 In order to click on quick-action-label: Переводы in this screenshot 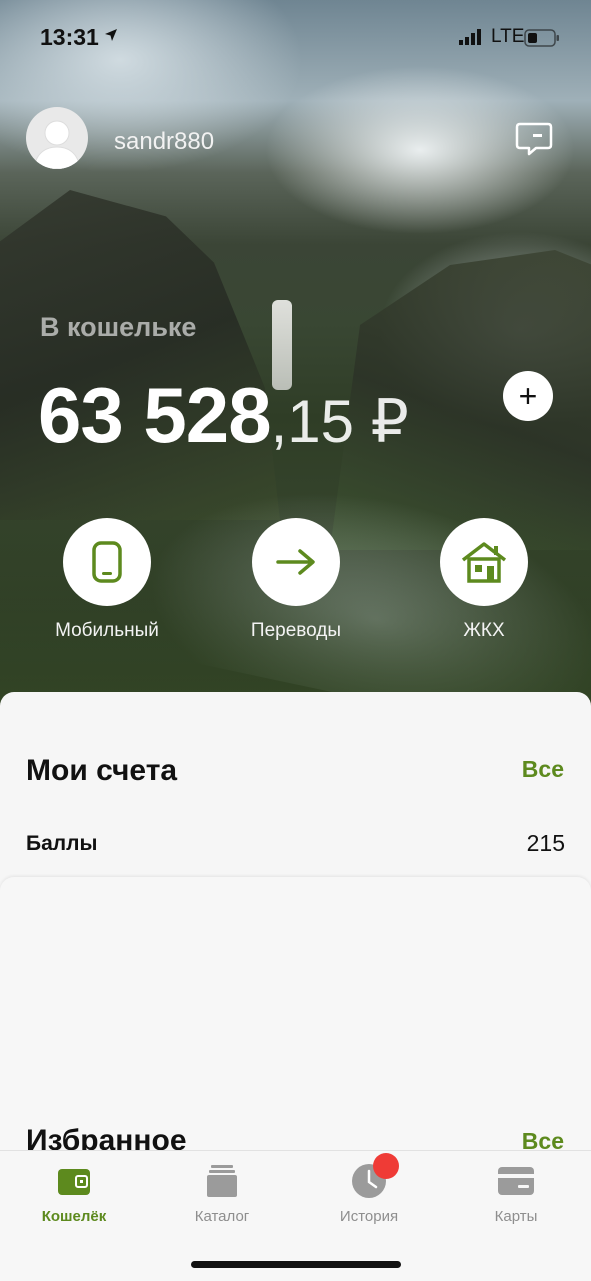, I will do `click(296, 630)`.